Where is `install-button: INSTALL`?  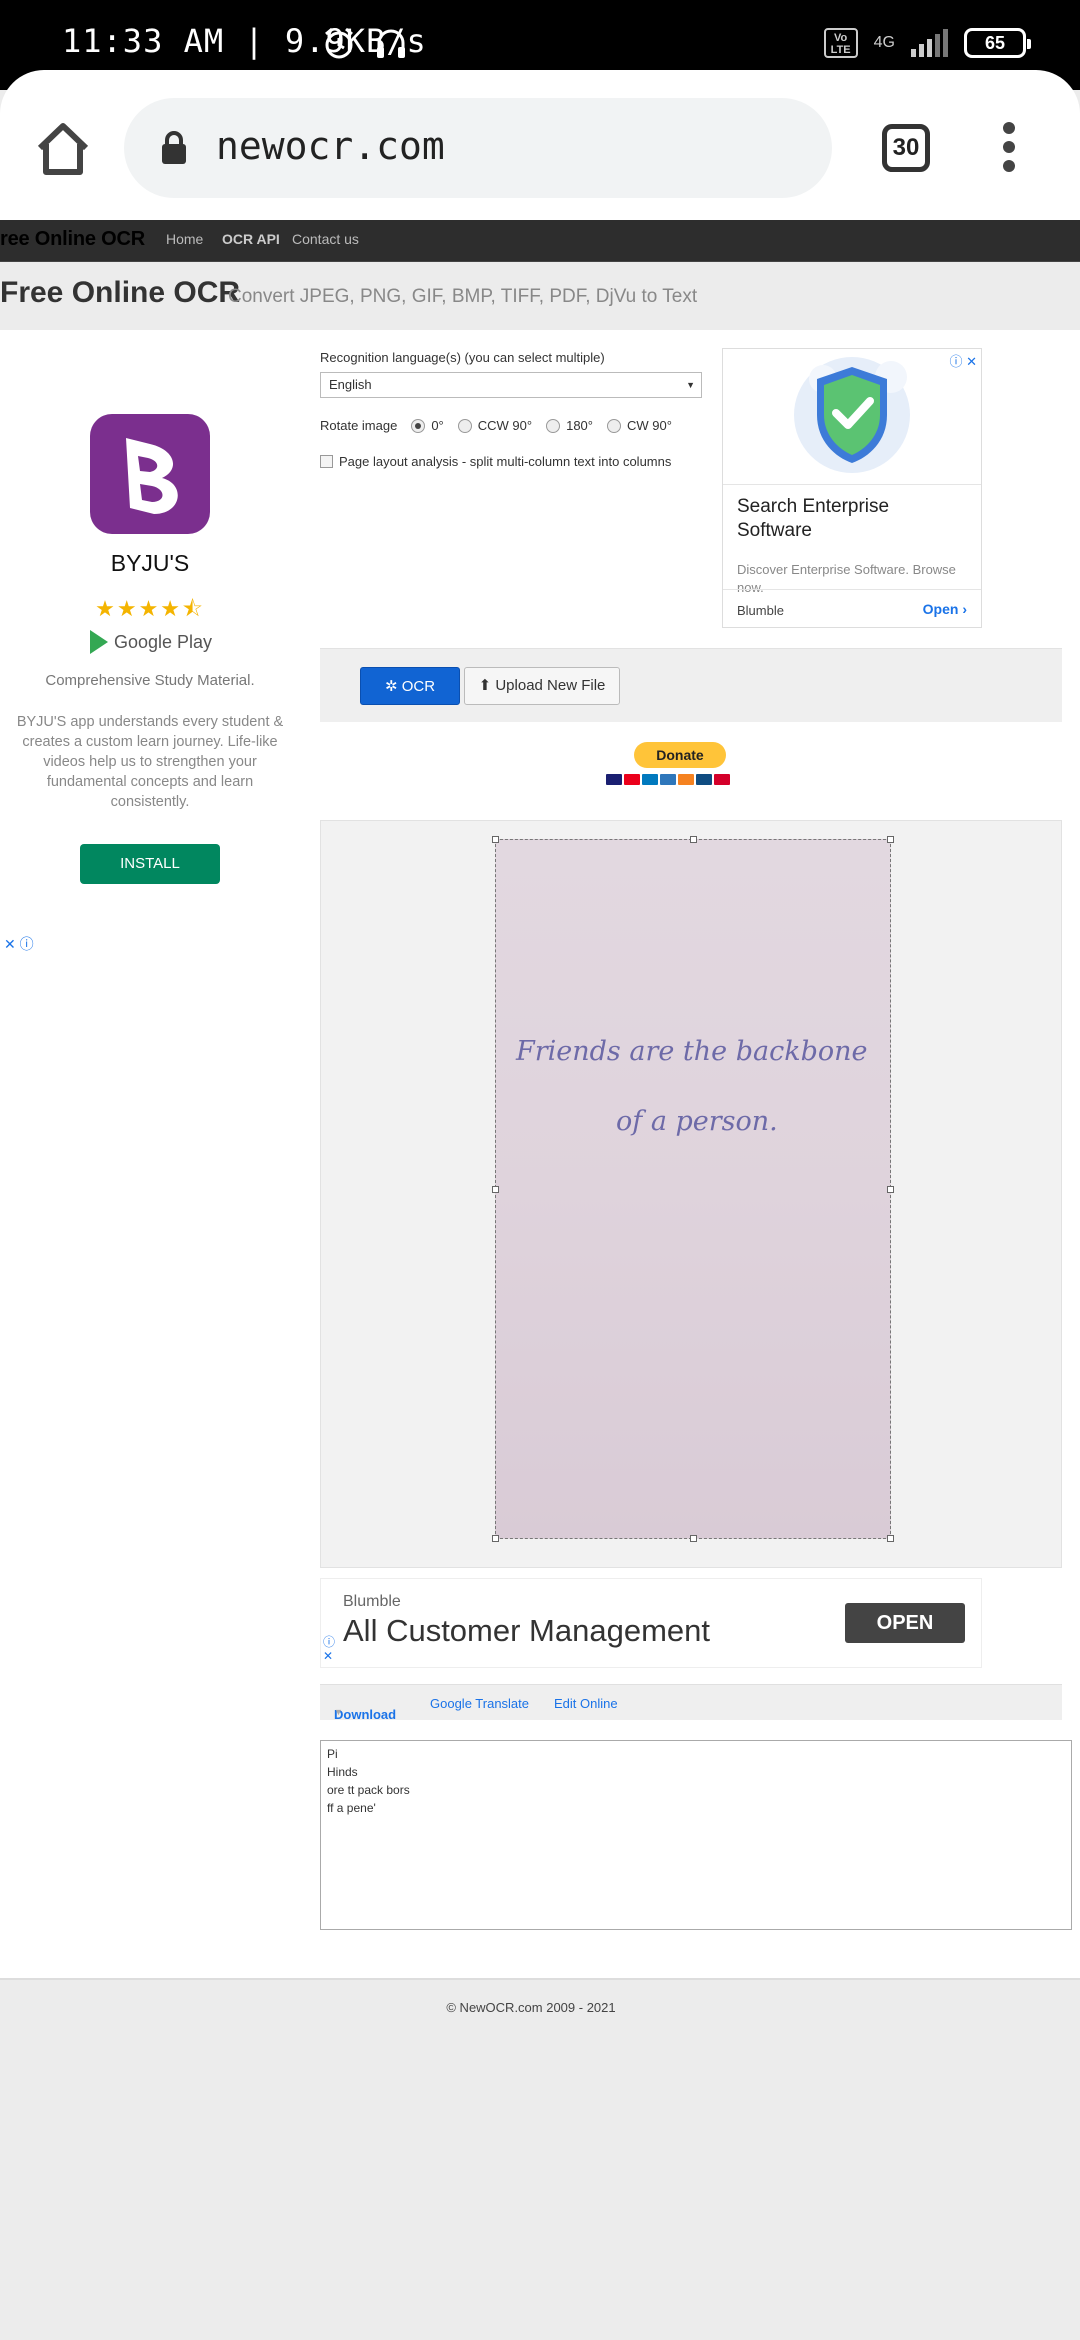
install-button: INSTALL is located at coordinates (150, 864).